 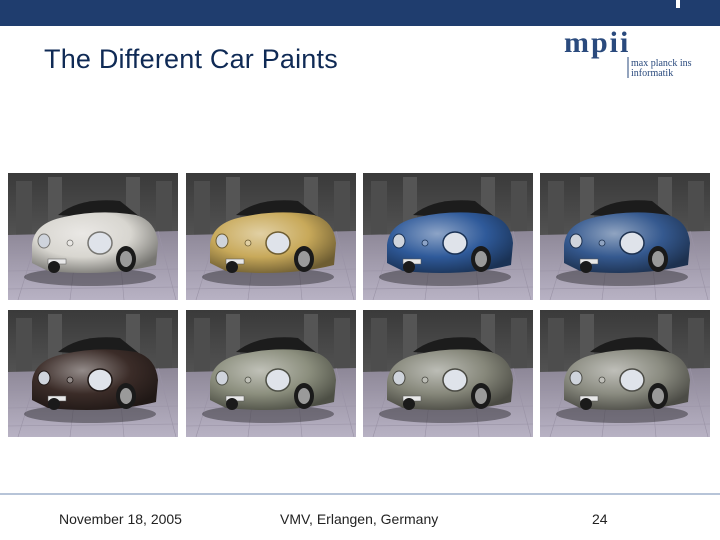 What do you see at coordinates (678, 4) in the screenshot?
I see `header-tick-mark` at bounding box center [678, 4].